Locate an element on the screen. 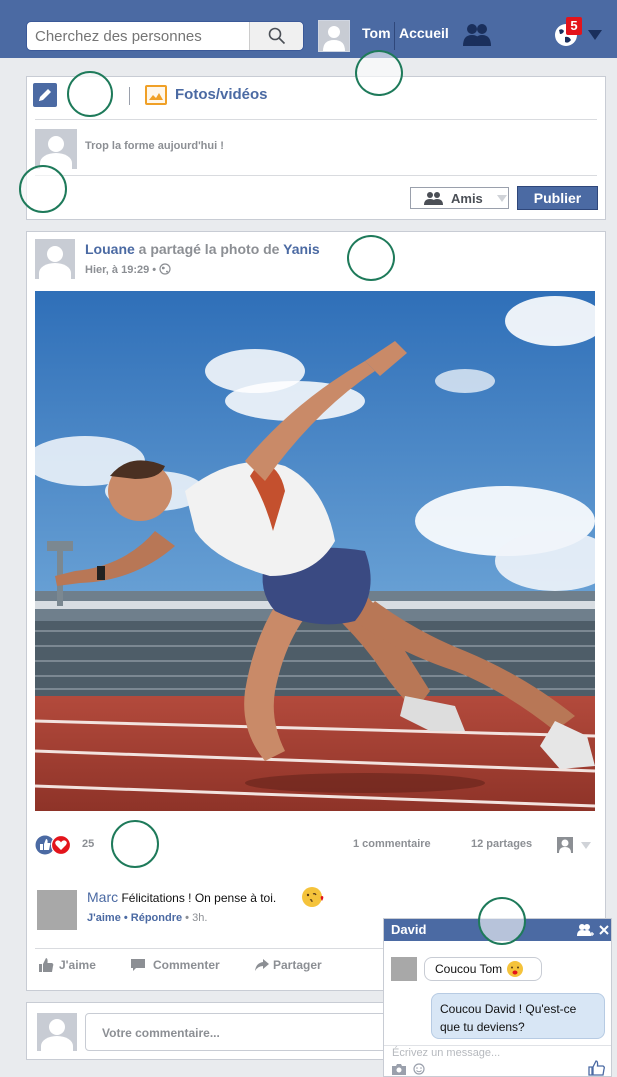 Image resolution: width=617 pixels, height=1077 pixels. chat-contact-avatar is located at coordinates (404, 969).